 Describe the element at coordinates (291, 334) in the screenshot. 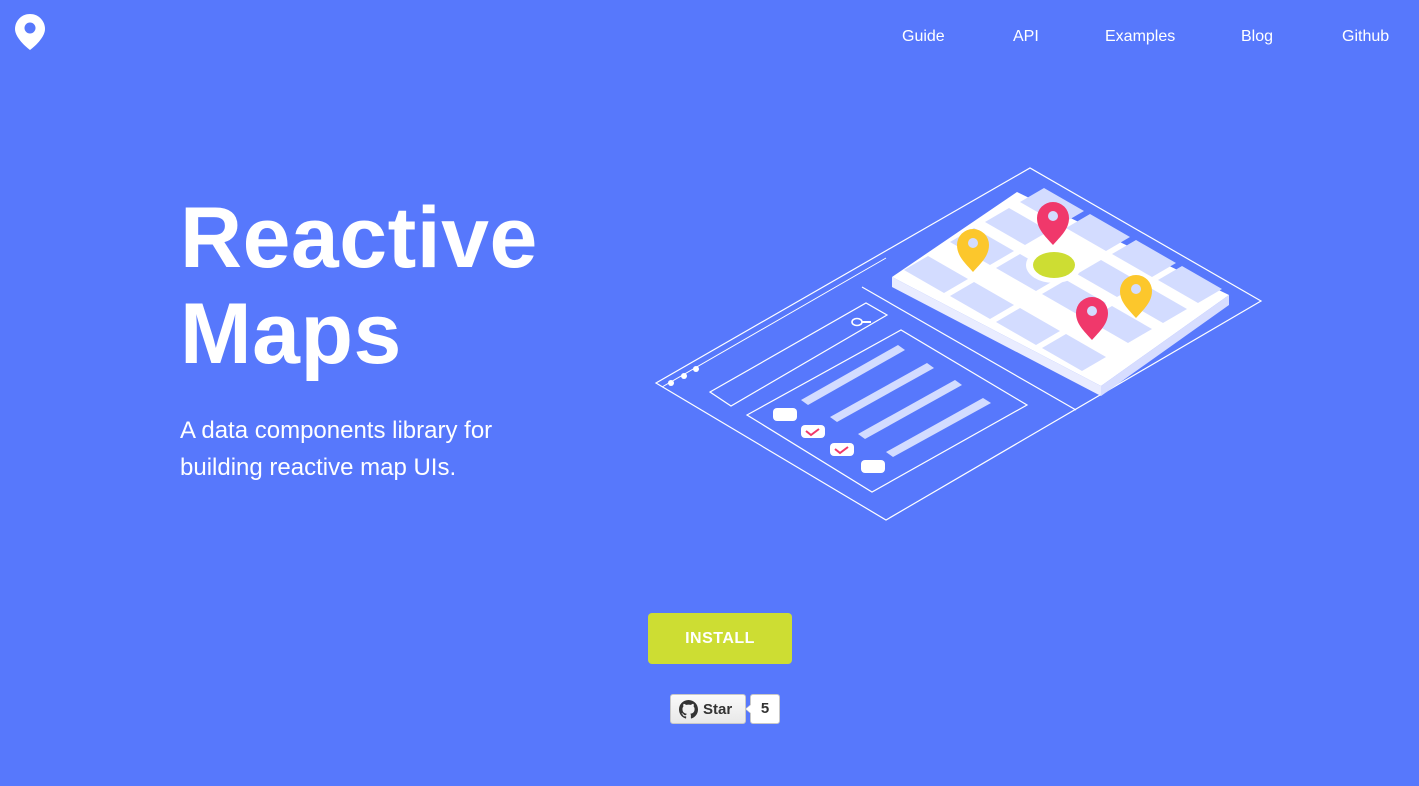

I see `hero-title-line2: Maps` at that location.